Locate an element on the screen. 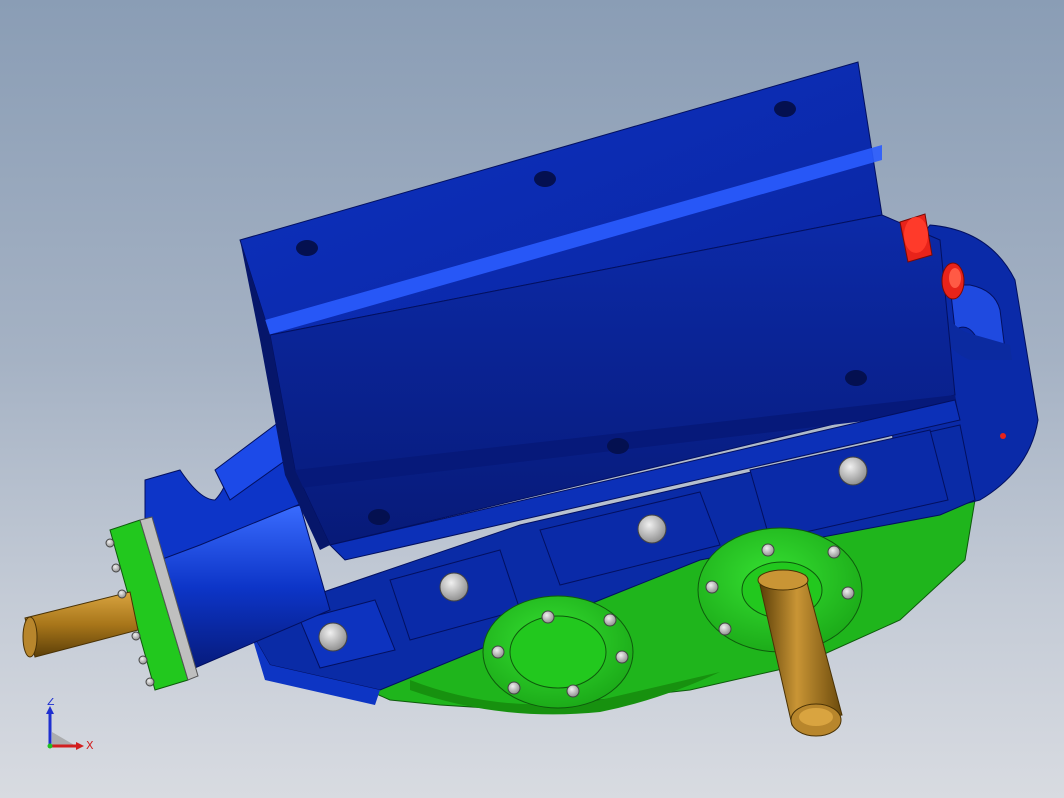 The image size is (1064, 798). output-shaft-assembly is located at coordinates (780, 632).